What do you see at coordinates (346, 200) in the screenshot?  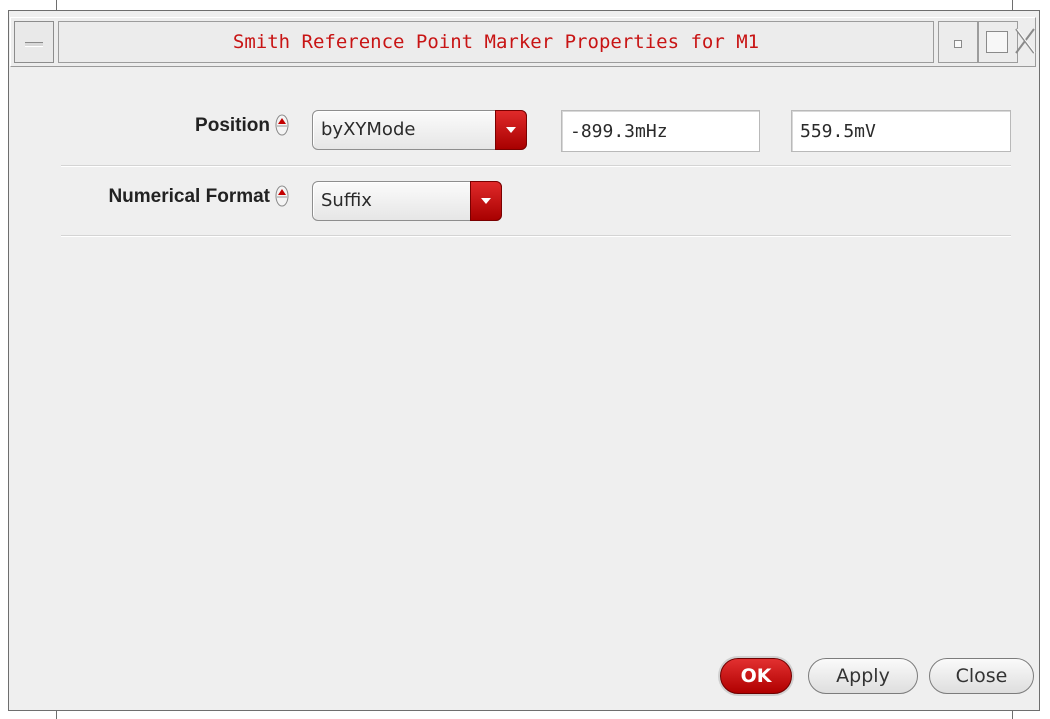 I see `numerical-format-value: Suffix` at bounding box center [346, 200].